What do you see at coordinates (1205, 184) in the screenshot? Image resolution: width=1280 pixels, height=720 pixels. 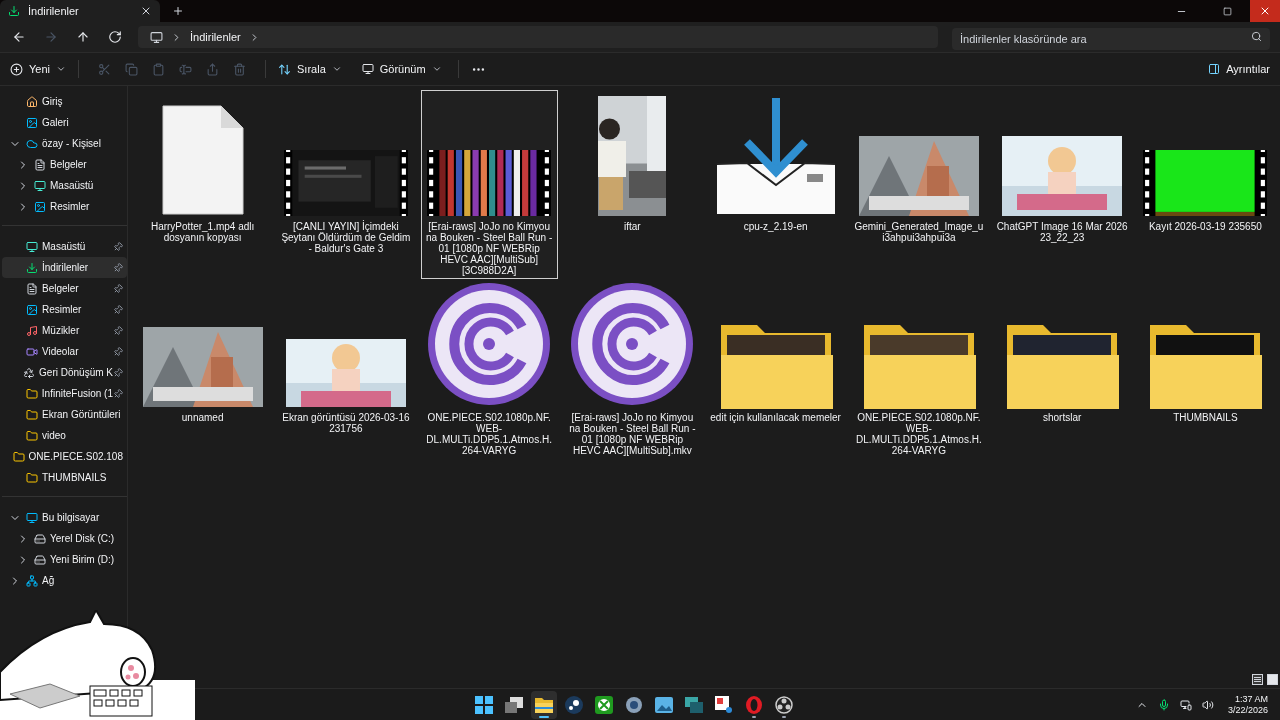 I see `file-item: Kayıt 2026-03-19 235650` at bounding box center [1205, 184].